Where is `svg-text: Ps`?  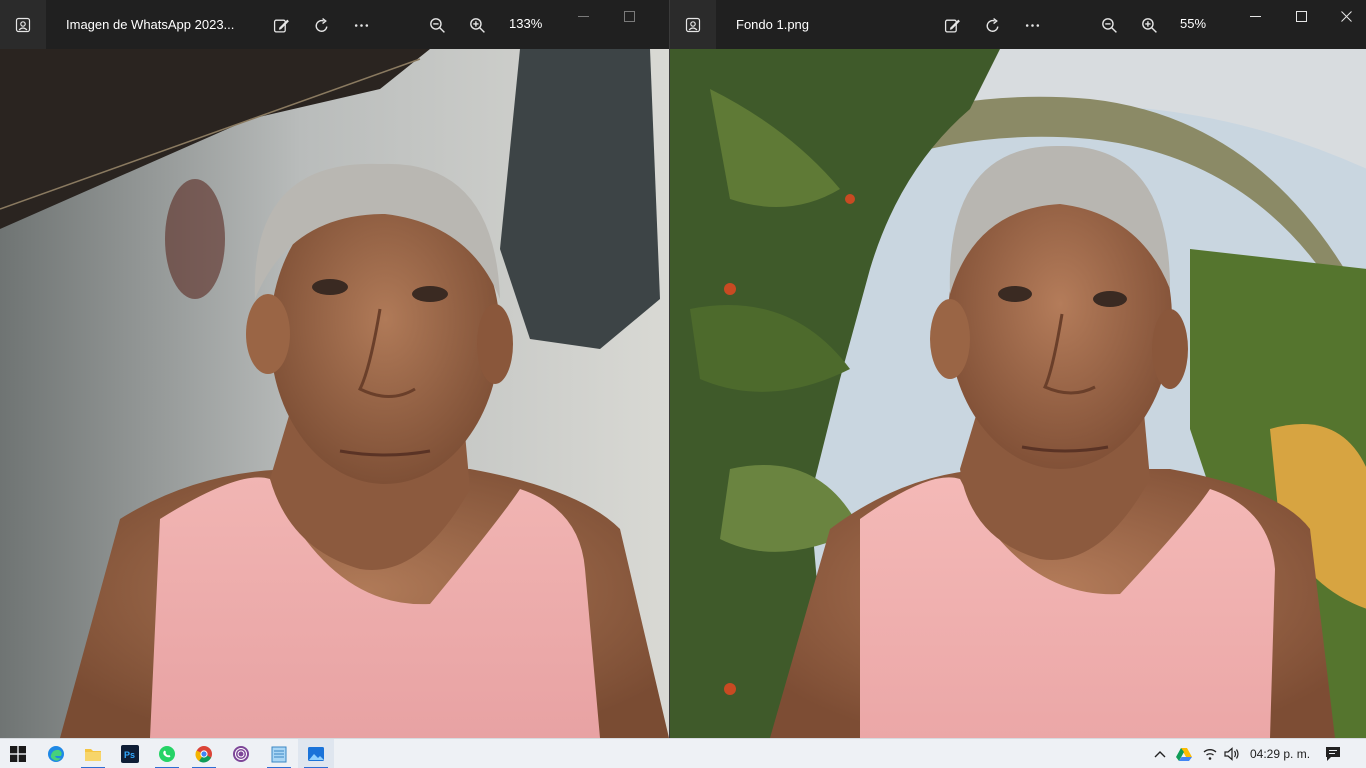
svg-text: Ps is located at coordinates (129, 755).